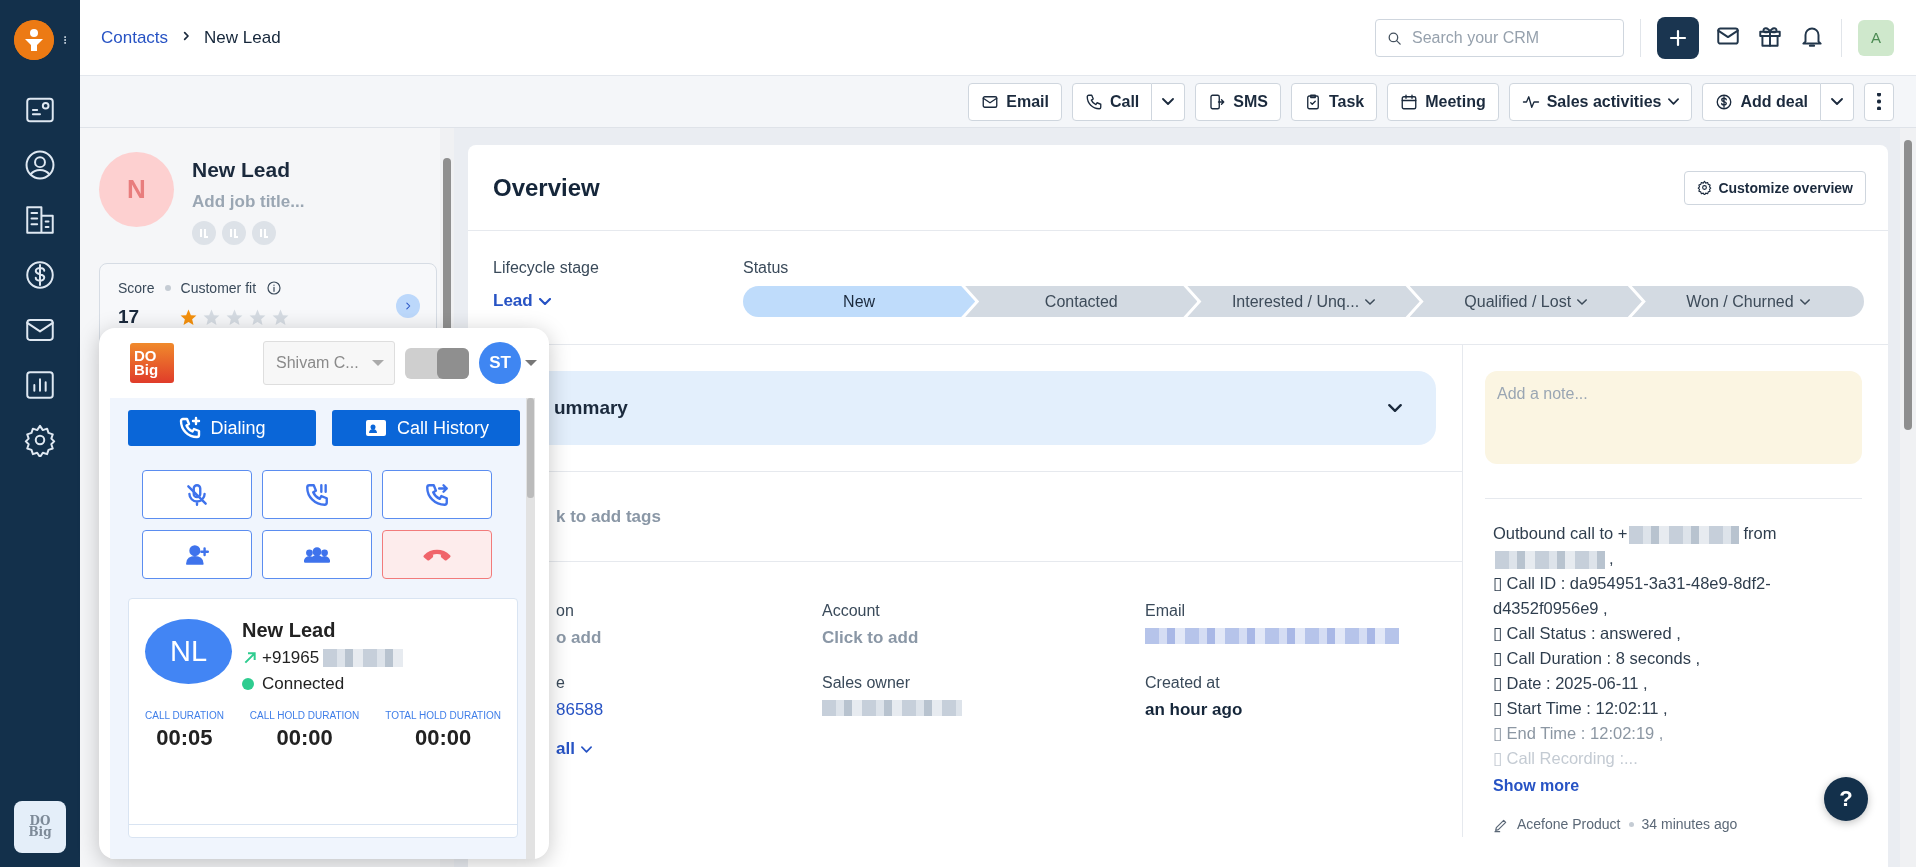 The height and width of the screenshot is (867, 1916). What do you see at coordinates (218, 288) in the screenshot?
I see `fit-label: Customer fit` at bounding box center [218, 288].